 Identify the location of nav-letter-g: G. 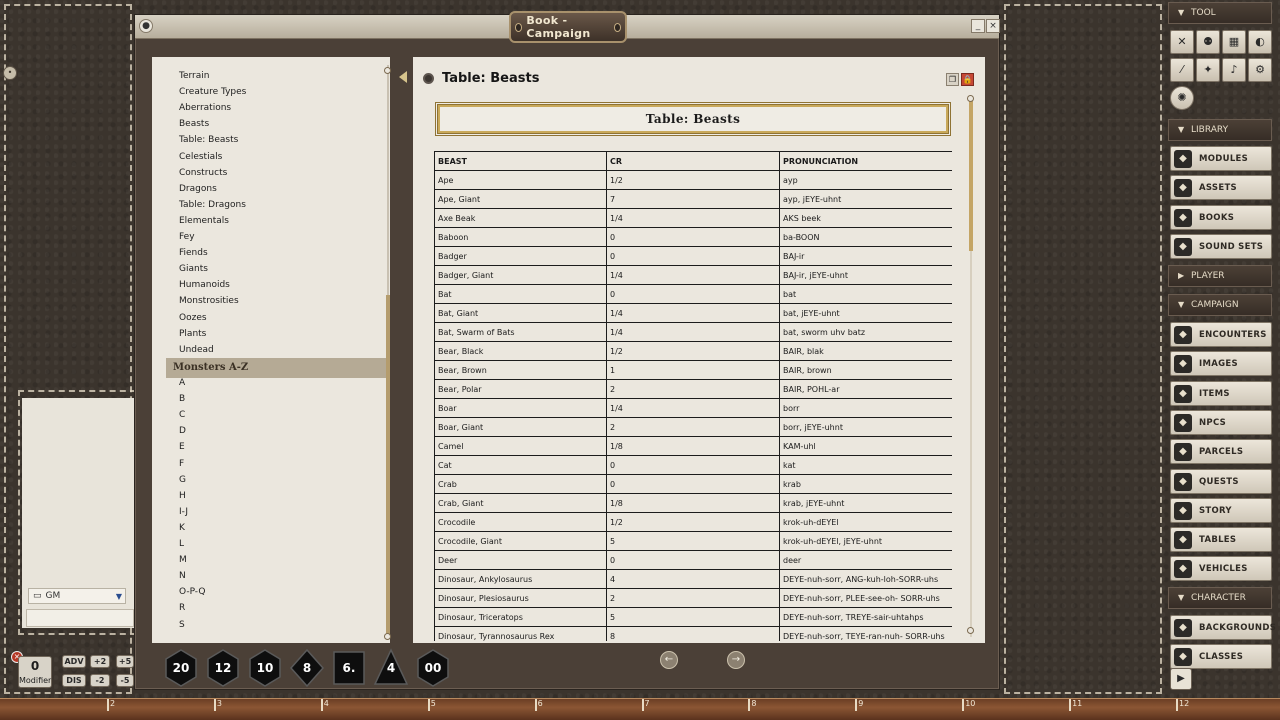
(182, 480).